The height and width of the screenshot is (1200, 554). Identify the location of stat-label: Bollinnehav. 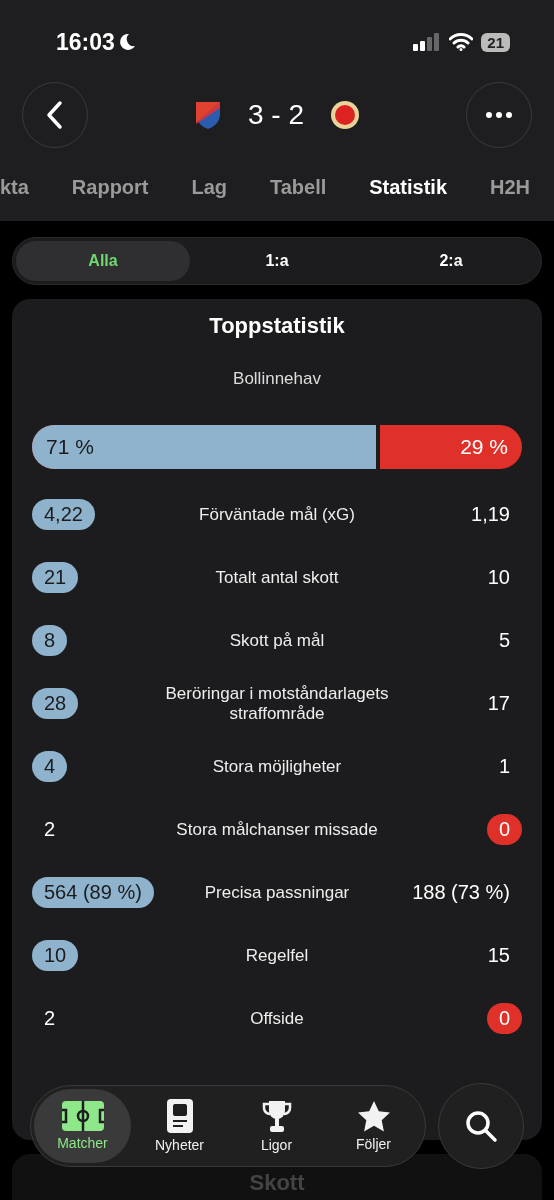
(277, 379).